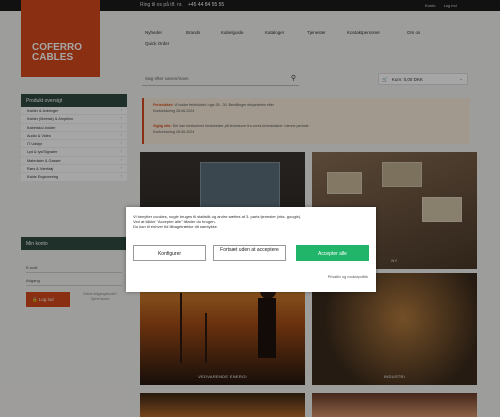 This screenshot has width=500, height=417. What do you see at coordinates (169, 253) in the screenshot?
I see `configure-button: Konfigurer` at bounding box center [169, 253].